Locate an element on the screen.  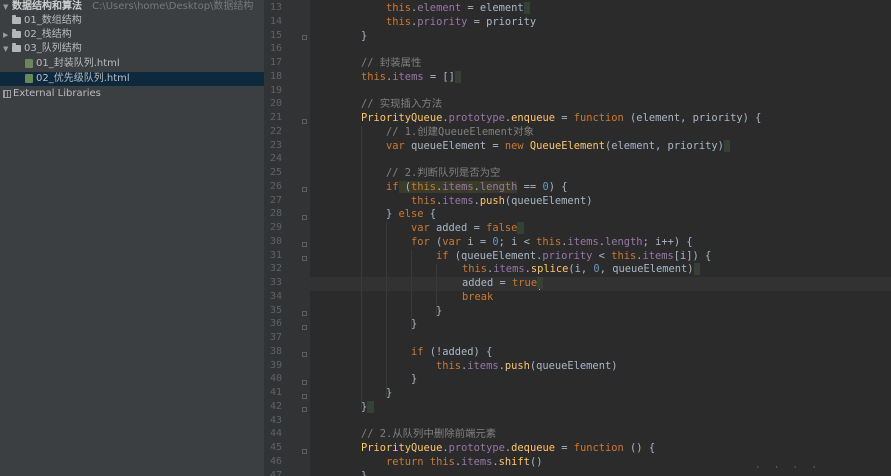
html-file-icon is located at coordinates (29, 63).